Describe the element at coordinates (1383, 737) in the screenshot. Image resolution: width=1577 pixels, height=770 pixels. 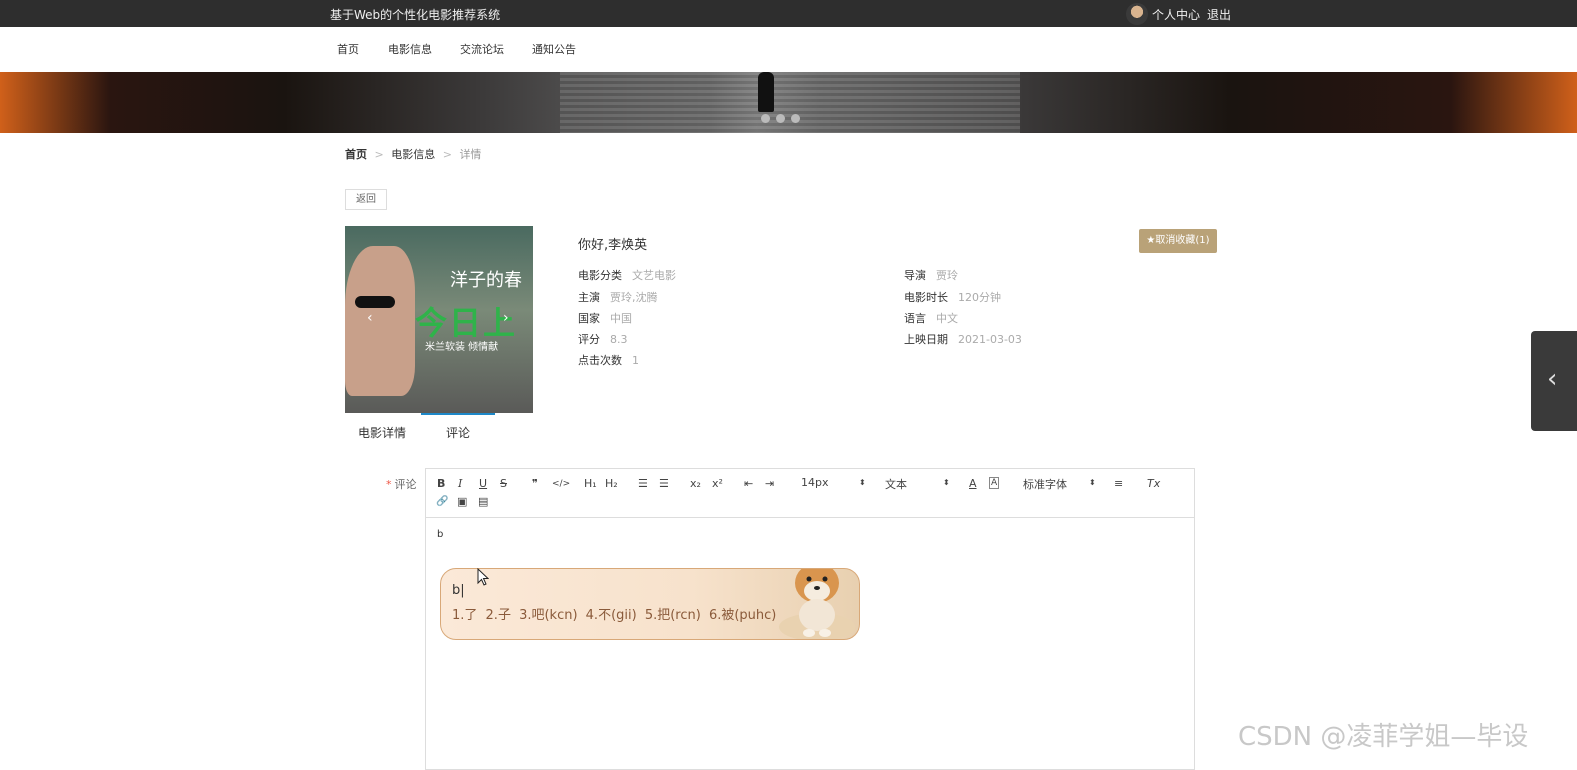
I see `watermark: CSDN @凌菲学姐—毕设` at that location.